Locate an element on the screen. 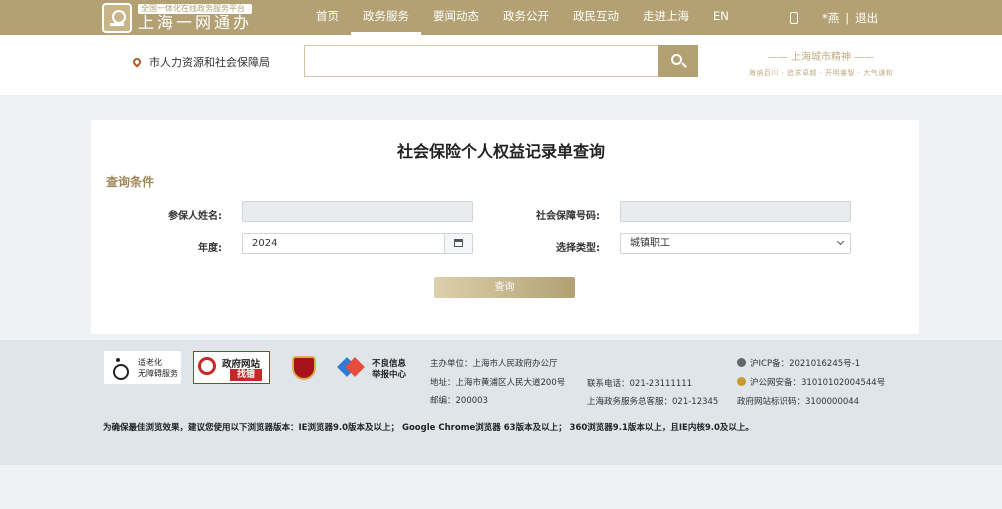  year-label: 年度: is located at coordinates (210, 248).